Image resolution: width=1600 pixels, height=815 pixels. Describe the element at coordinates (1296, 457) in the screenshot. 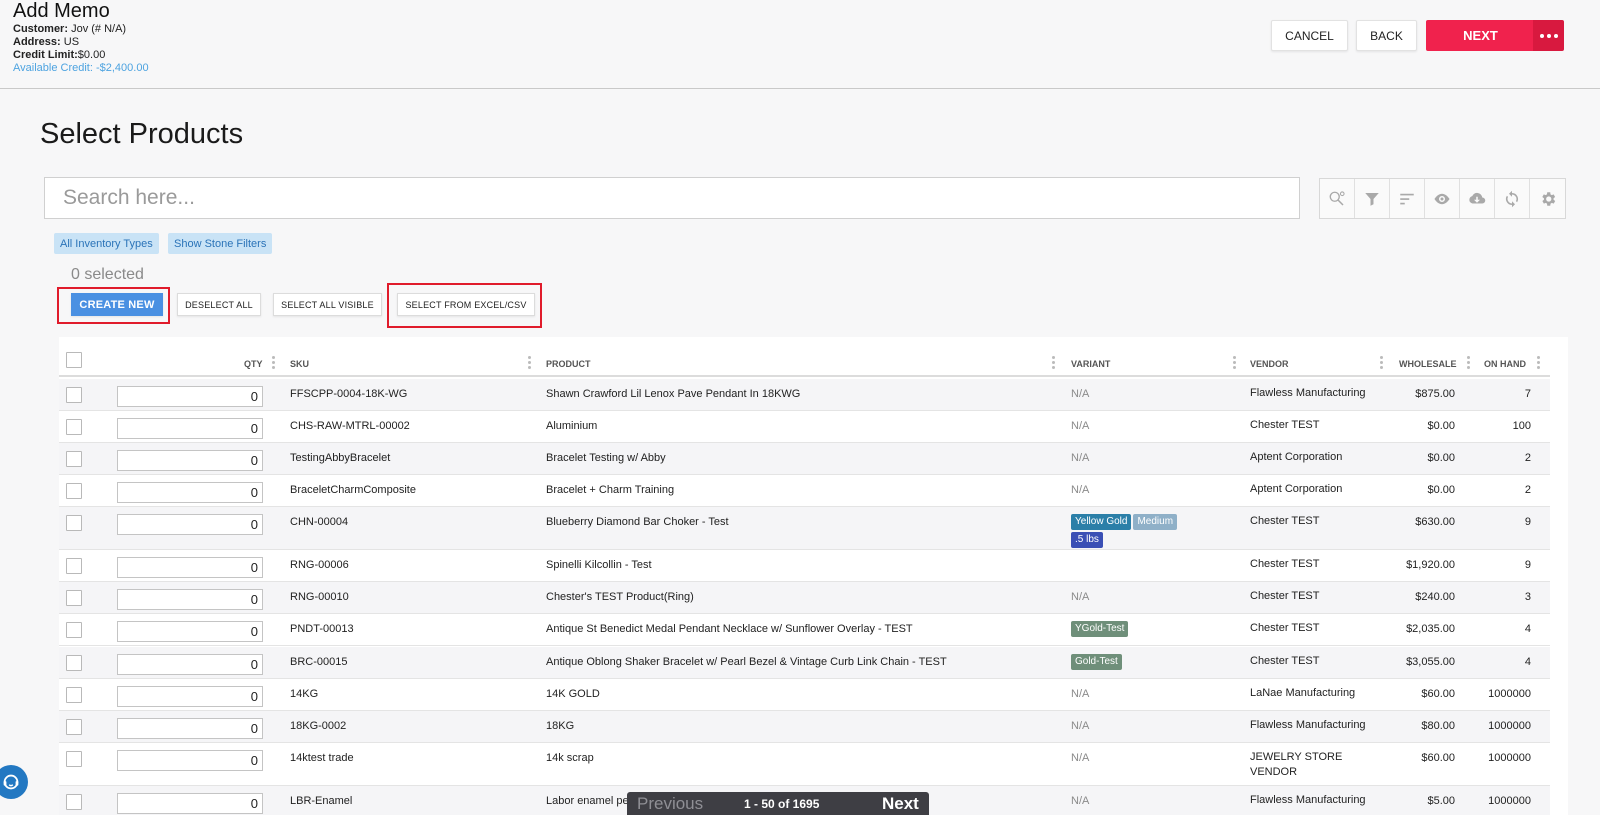

I see `vendor-cell: Aptent Corporation` at that location.